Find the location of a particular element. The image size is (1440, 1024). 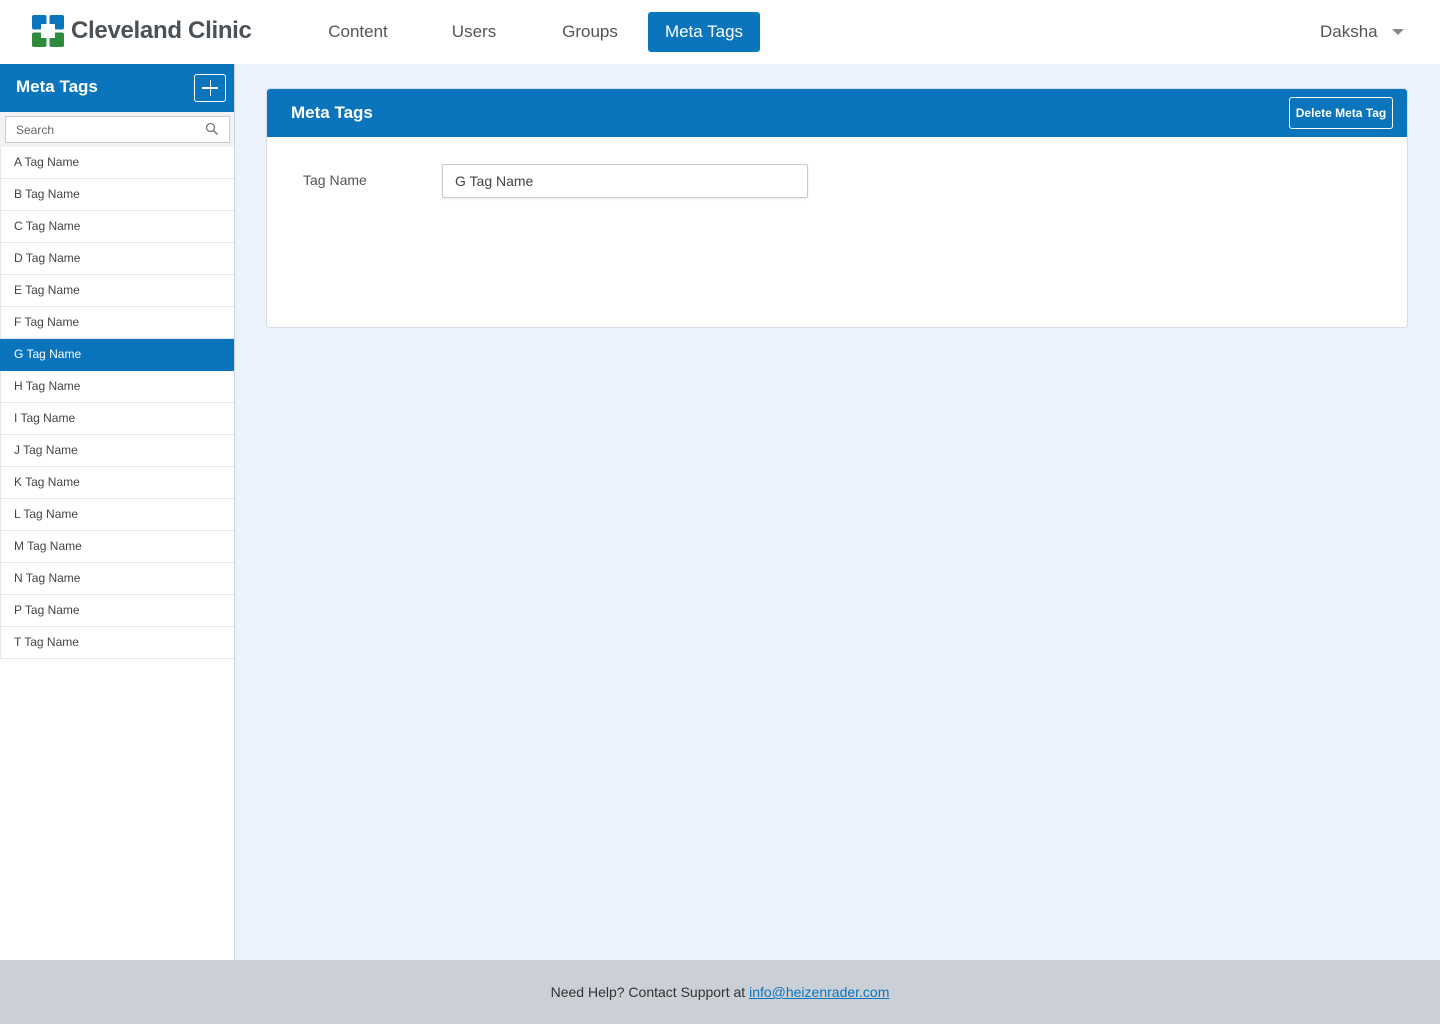

tag-list-item: T Tag Name is located at coordinates (117, 643).